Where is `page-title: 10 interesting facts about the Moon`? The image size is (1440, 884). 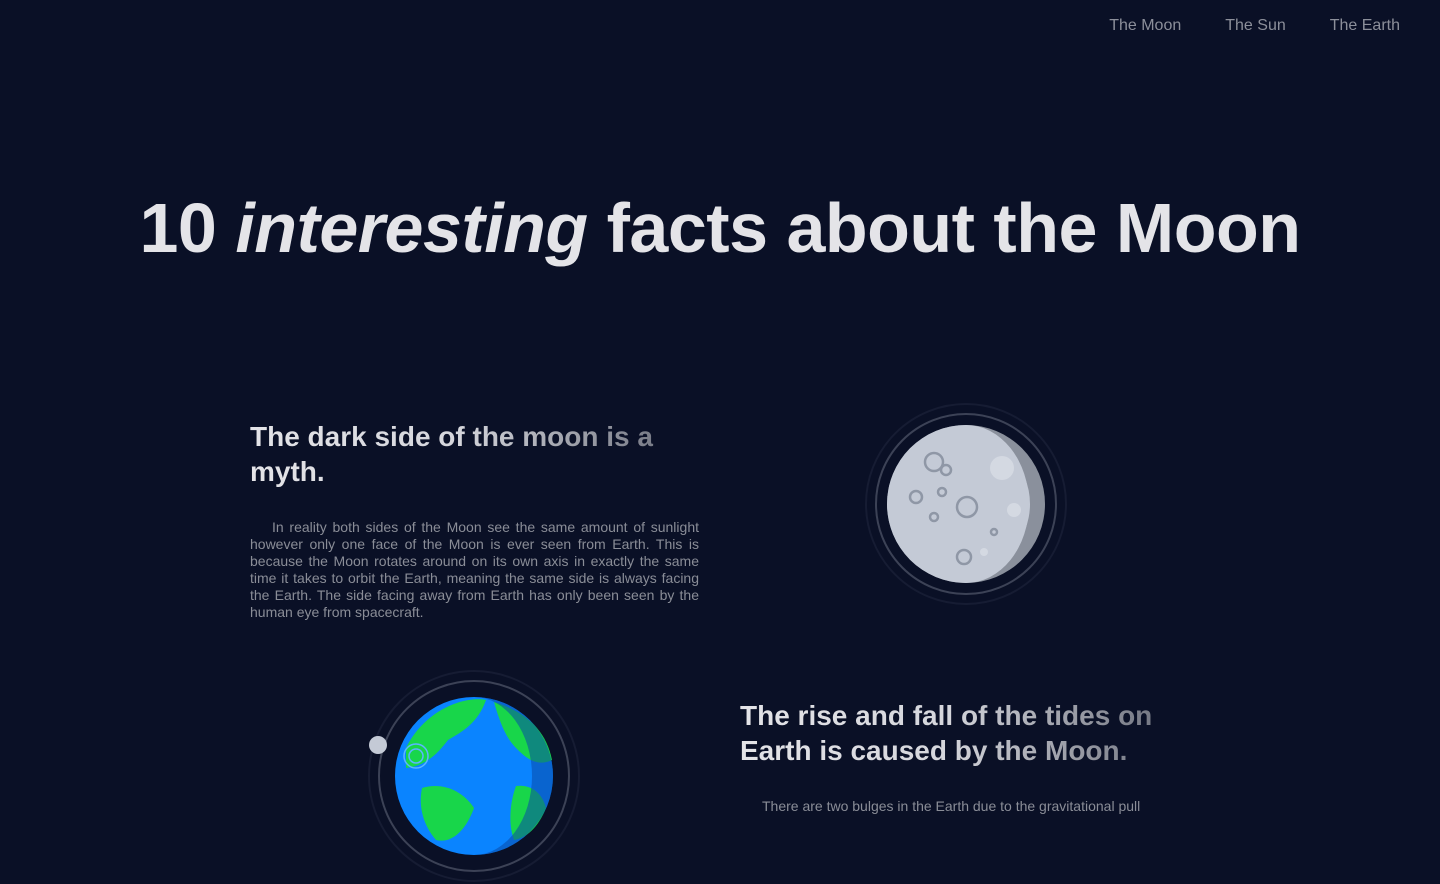
page-title: 10 interesting facts about the Moon is located at coordinates (720, 228).